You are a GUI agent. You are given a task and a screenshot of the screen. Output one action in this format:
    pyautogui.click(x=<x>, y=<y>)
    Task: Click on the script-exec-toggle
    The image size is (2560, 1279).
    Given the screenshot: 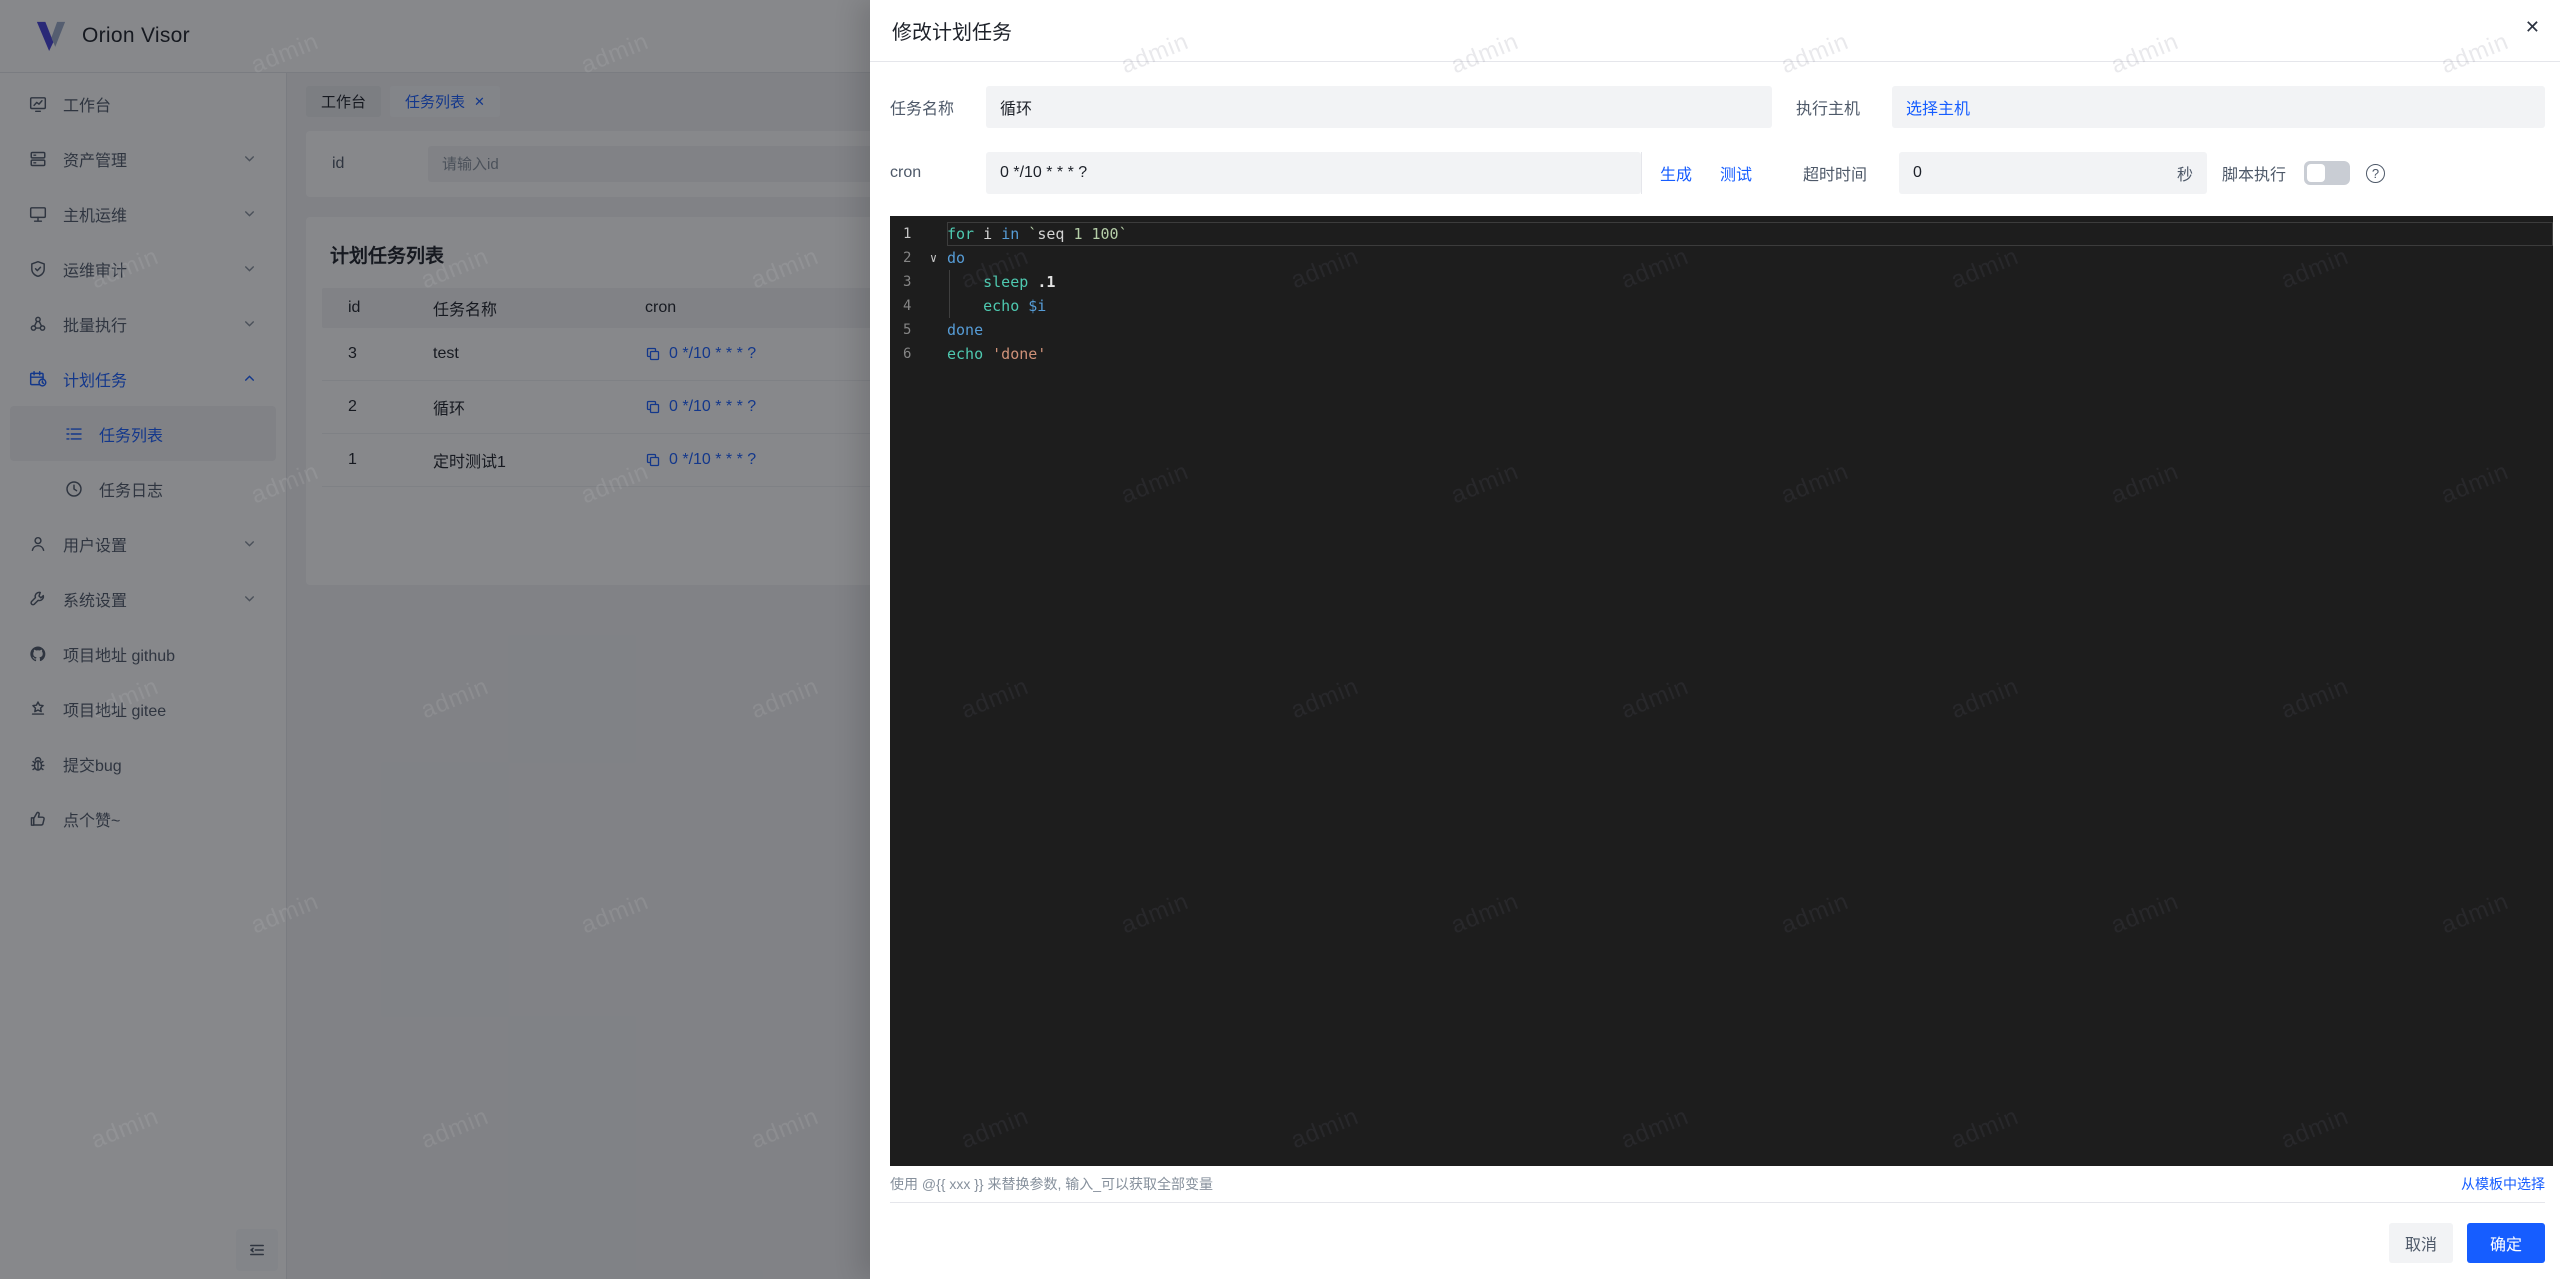 What is the action you would take?
    pyautogui.click(x=2327, y=173)
    